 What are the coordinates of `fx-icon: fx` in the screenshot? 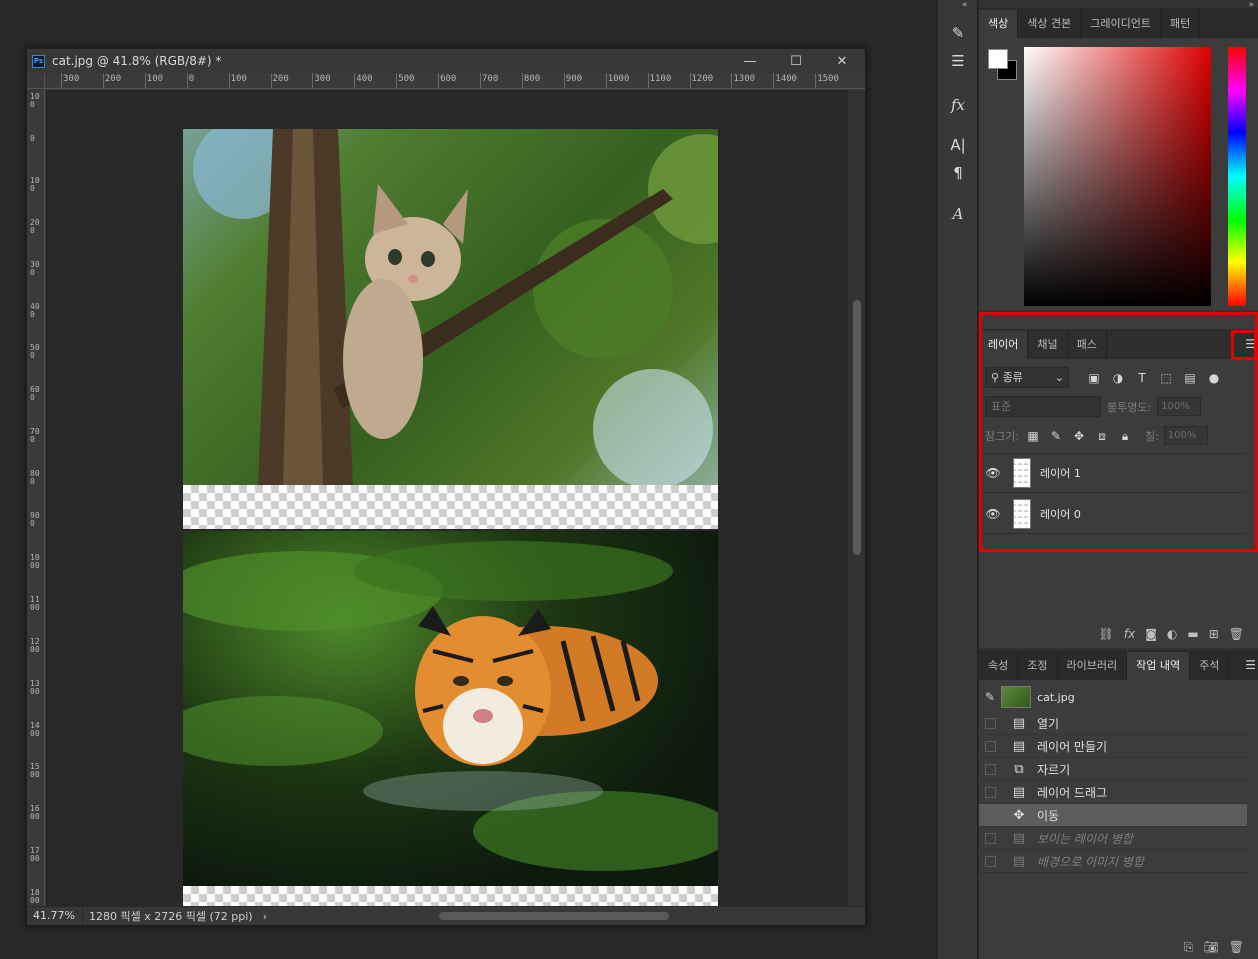 It's located at (958, 105).